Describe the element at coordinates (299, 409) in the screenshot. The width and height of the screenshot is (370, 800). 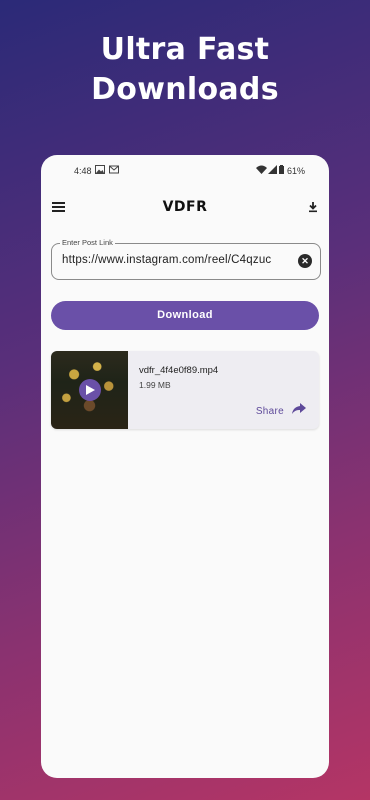
I see `share-icon` at that location.